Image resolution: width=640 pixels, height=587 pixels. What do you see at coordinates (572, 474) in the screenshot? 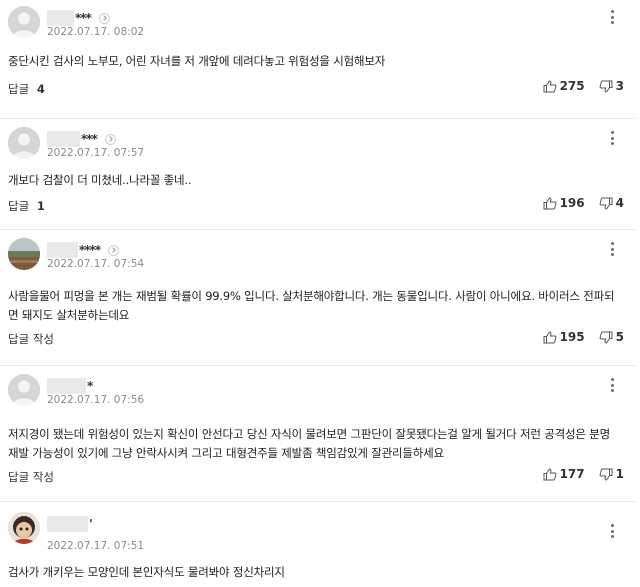
I see `like-count: 177` at bounding box center [572, 474].